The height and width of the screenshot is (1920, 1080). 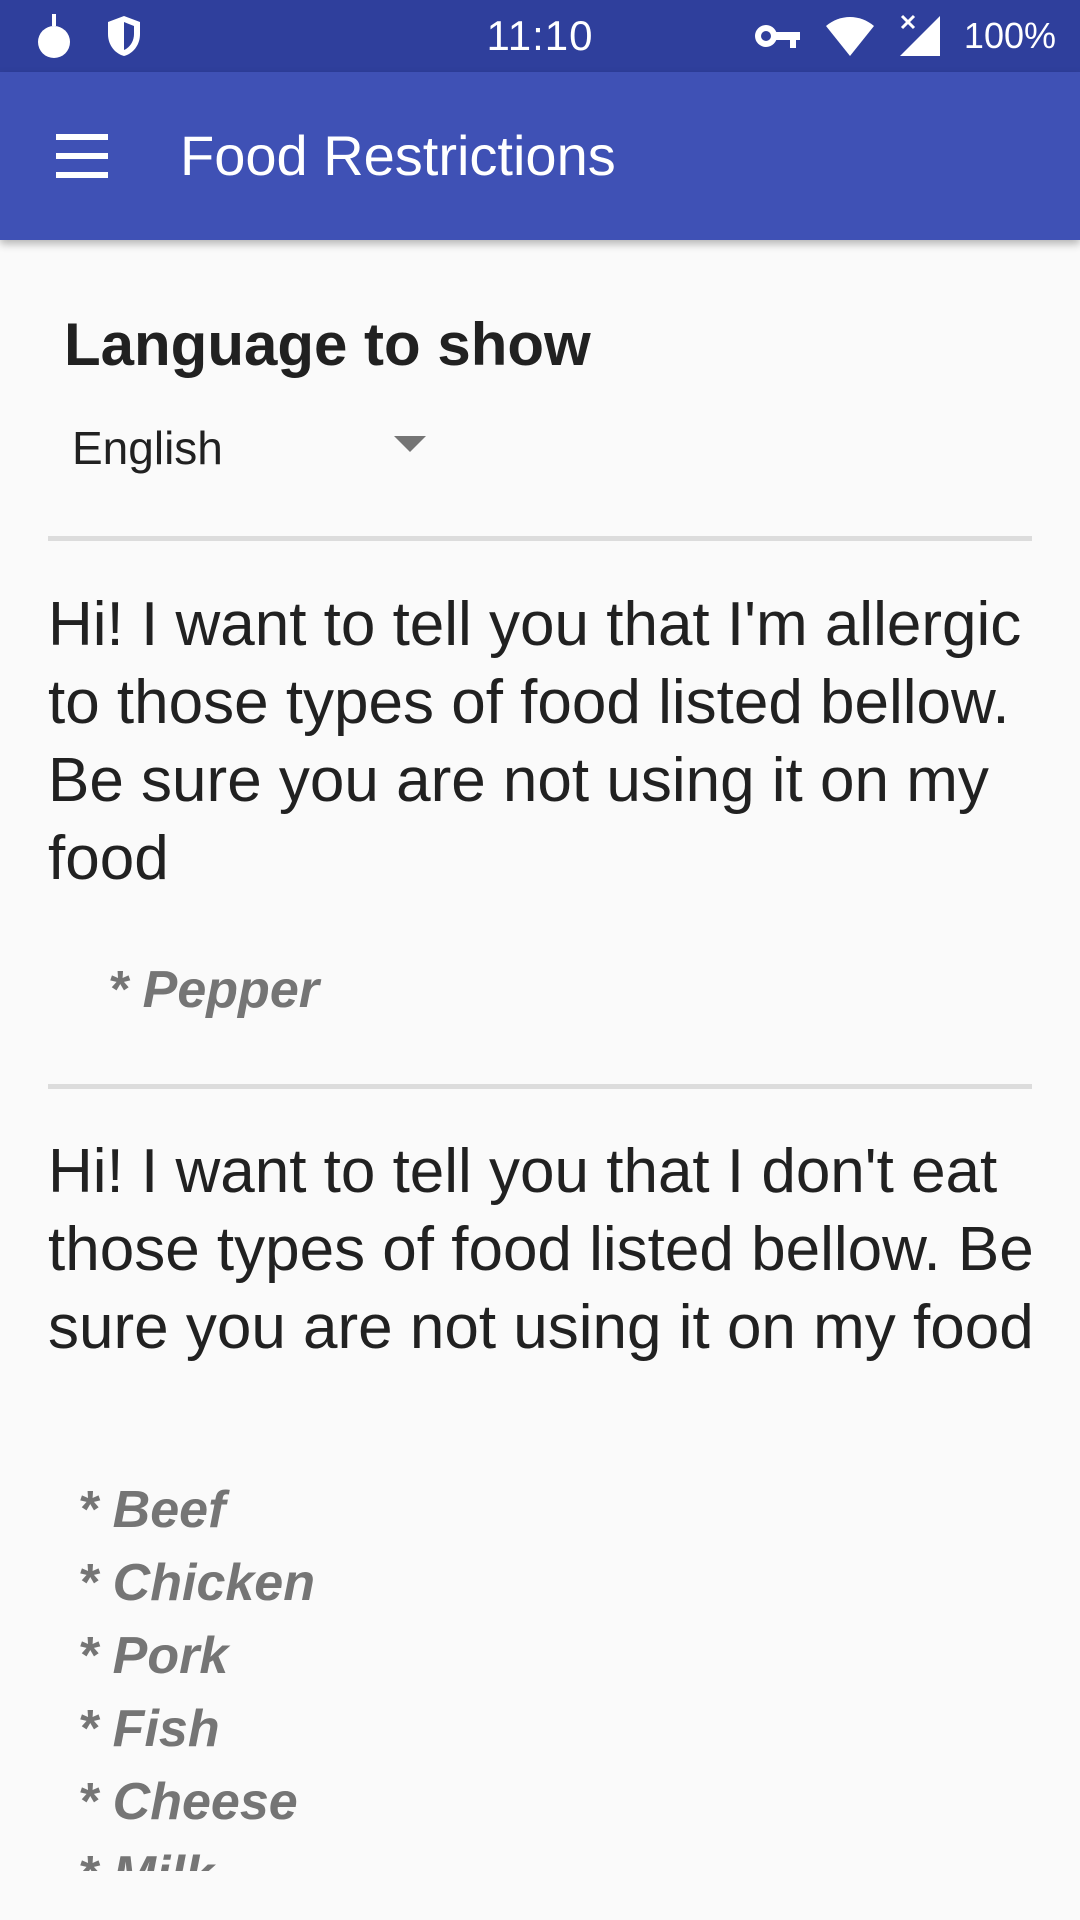 What do you see at coordinates (849, 36) in the screenshot?
I see `wifi-icon` at bounding box center [849, 36].